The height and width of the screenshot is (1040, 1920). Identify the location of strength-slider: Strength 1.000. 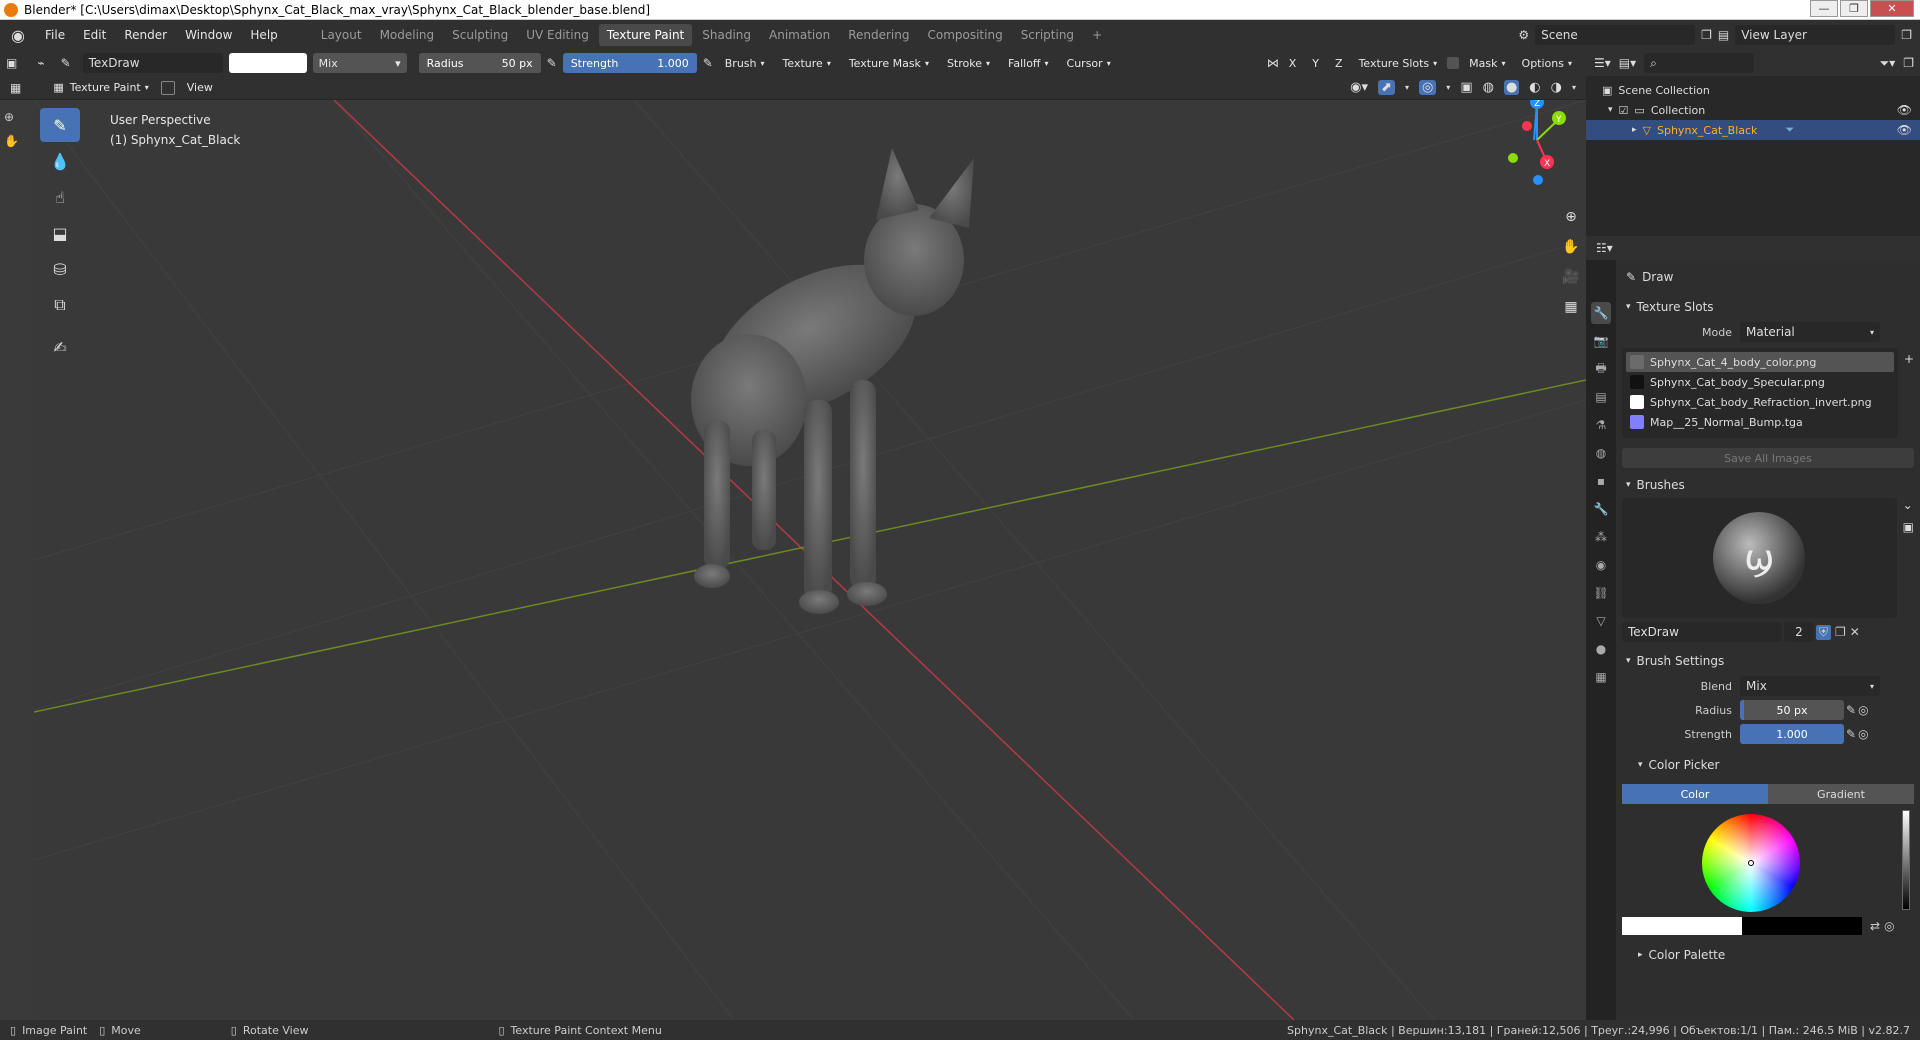
(629, 63).